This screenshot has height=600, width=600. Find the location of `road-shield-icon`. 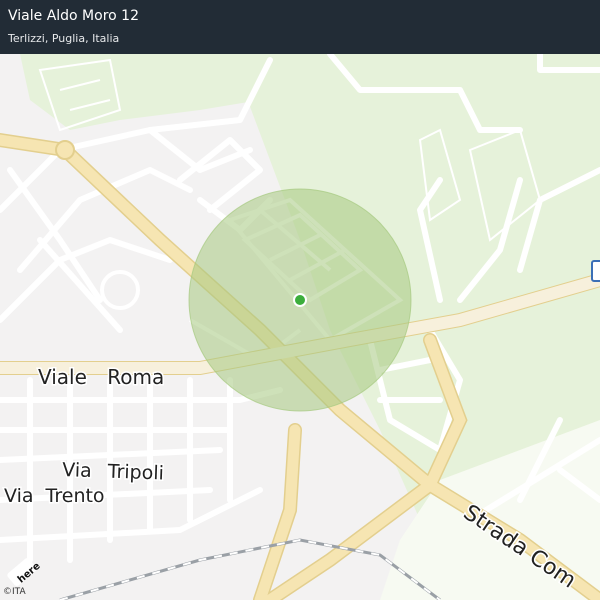

road-shield-icon is located at coordinates (595, 271).